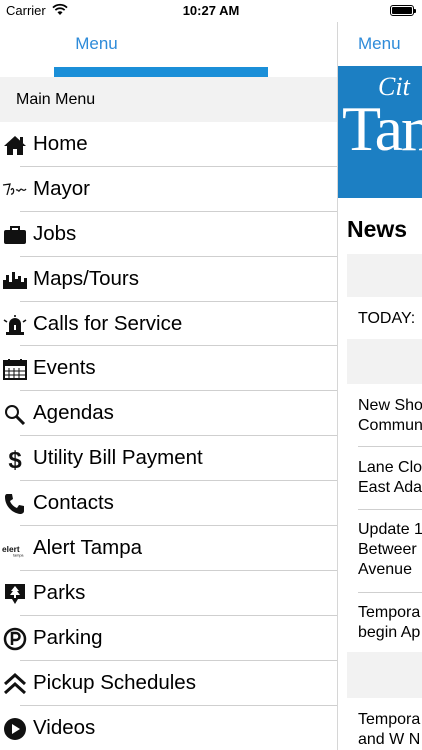 The height and width of the screenshot is (750, 422). I want to click on calendar-icon, so click(15, 369).